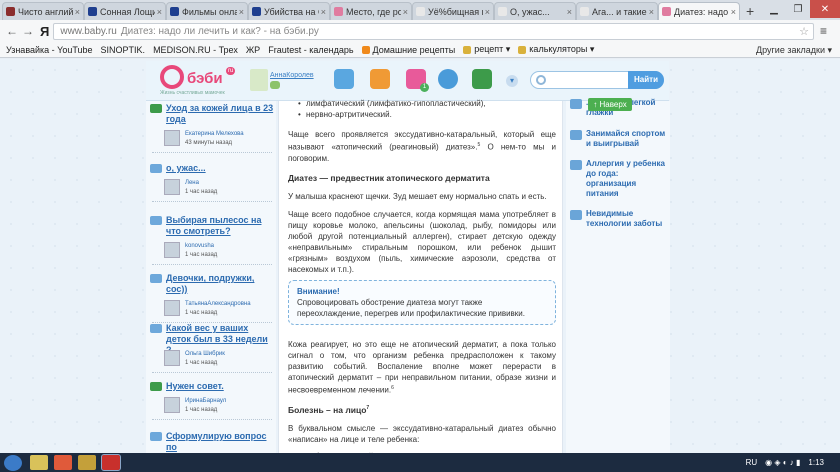 The width and height of the screenshot is (840, 472). Describe the element at coordinates (253, 50) in the screenshot. I see `bookmark-item: ЖР` at that location.